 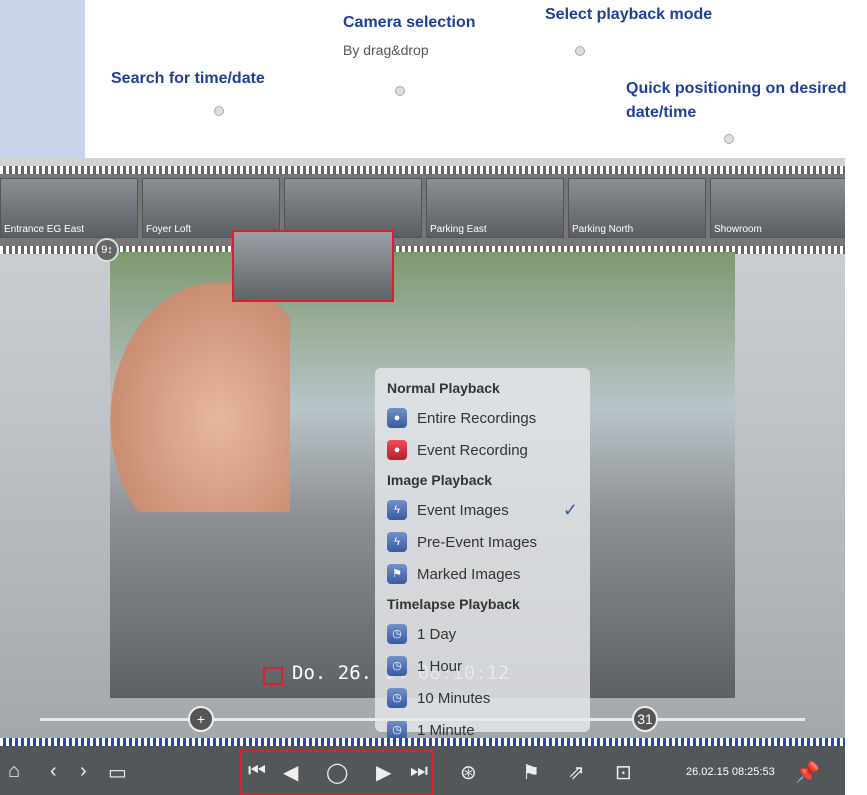 What do you see at coordinates (422, 742) in the screenshot?
I see `toolbar-film-holes` at bounding box center [422, 742].